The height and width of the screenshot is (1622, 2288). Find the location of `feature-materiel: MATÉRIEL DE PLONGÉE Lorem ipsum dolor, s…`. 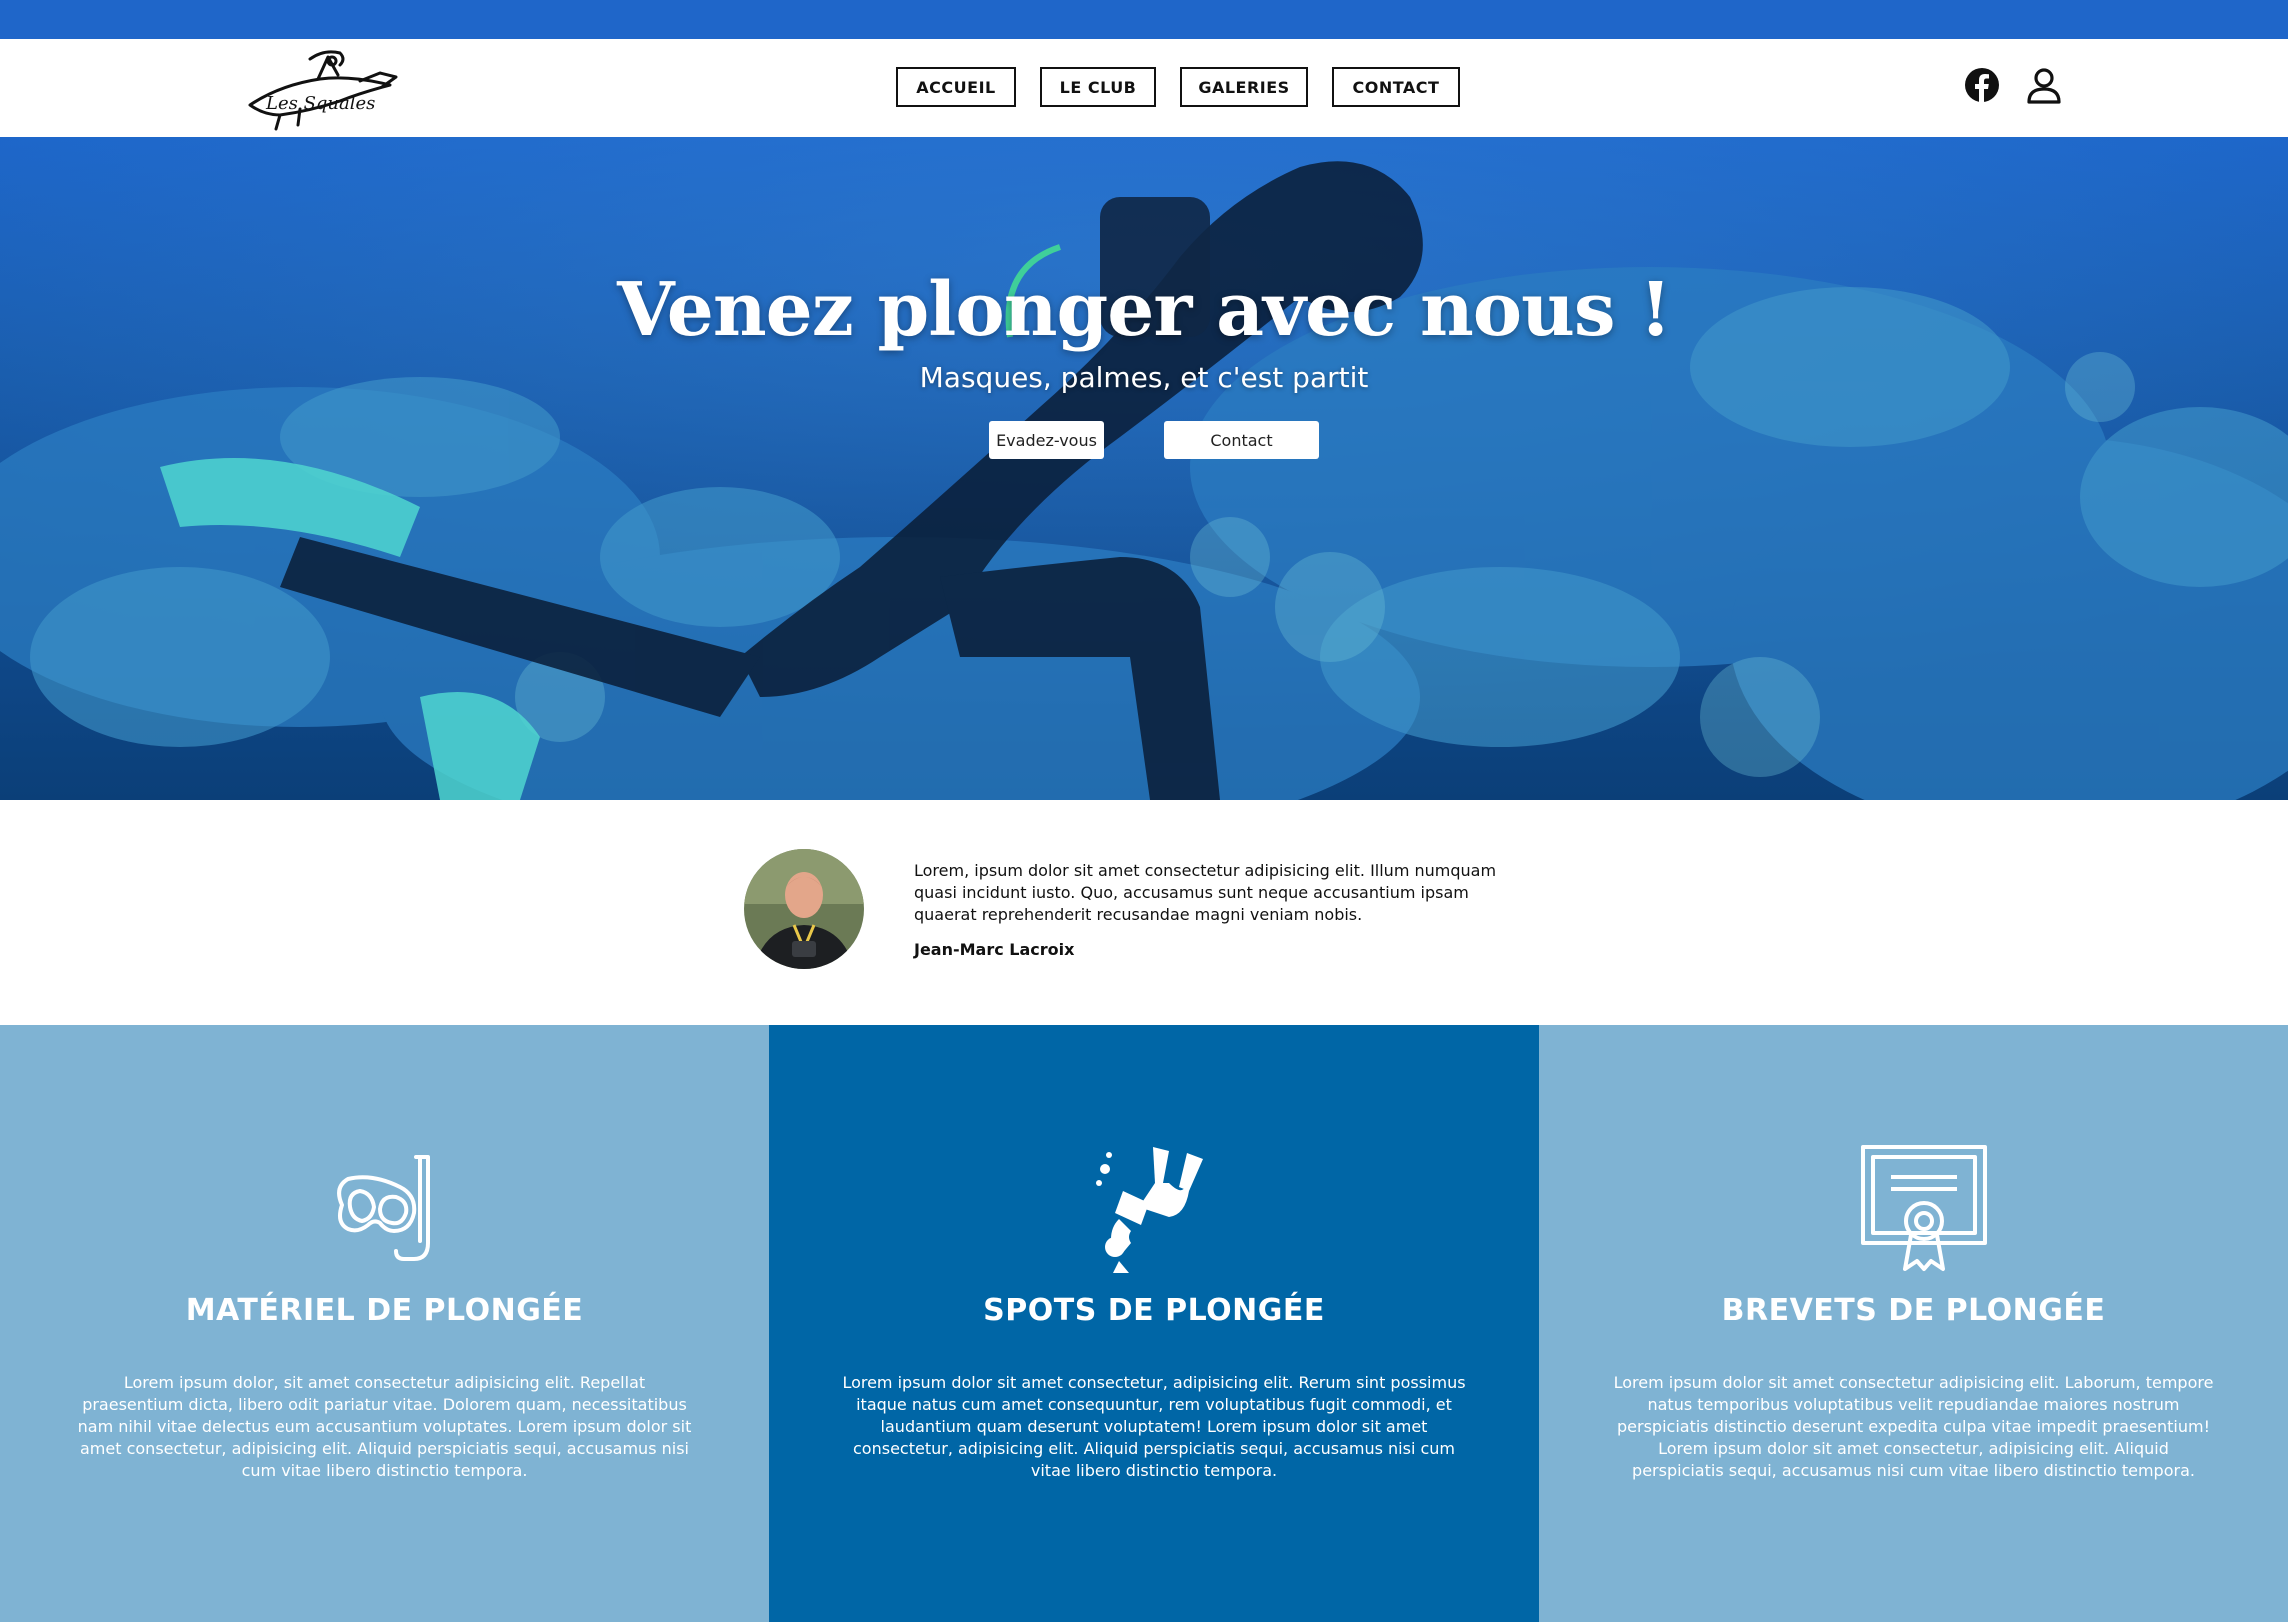

feature-materiel: MATÉRIEL DE PLONGÉE Lorem ipsum dolor, s… is located at coordinates (384, 1323).